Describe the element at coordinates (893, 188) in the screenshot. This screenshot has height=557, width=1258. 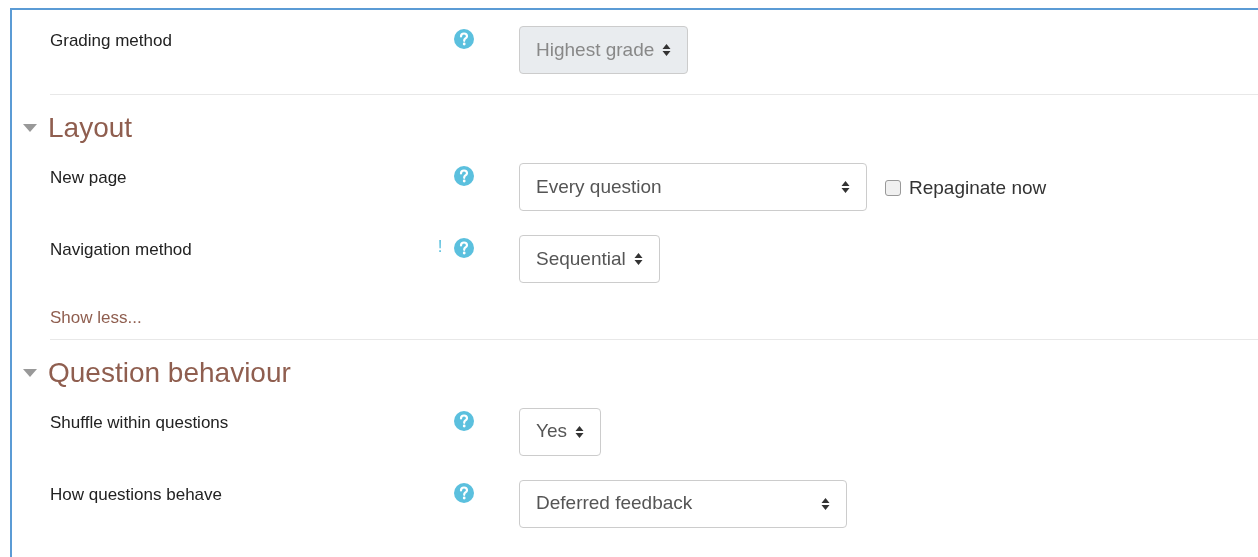
I see `checkbox` at that location.